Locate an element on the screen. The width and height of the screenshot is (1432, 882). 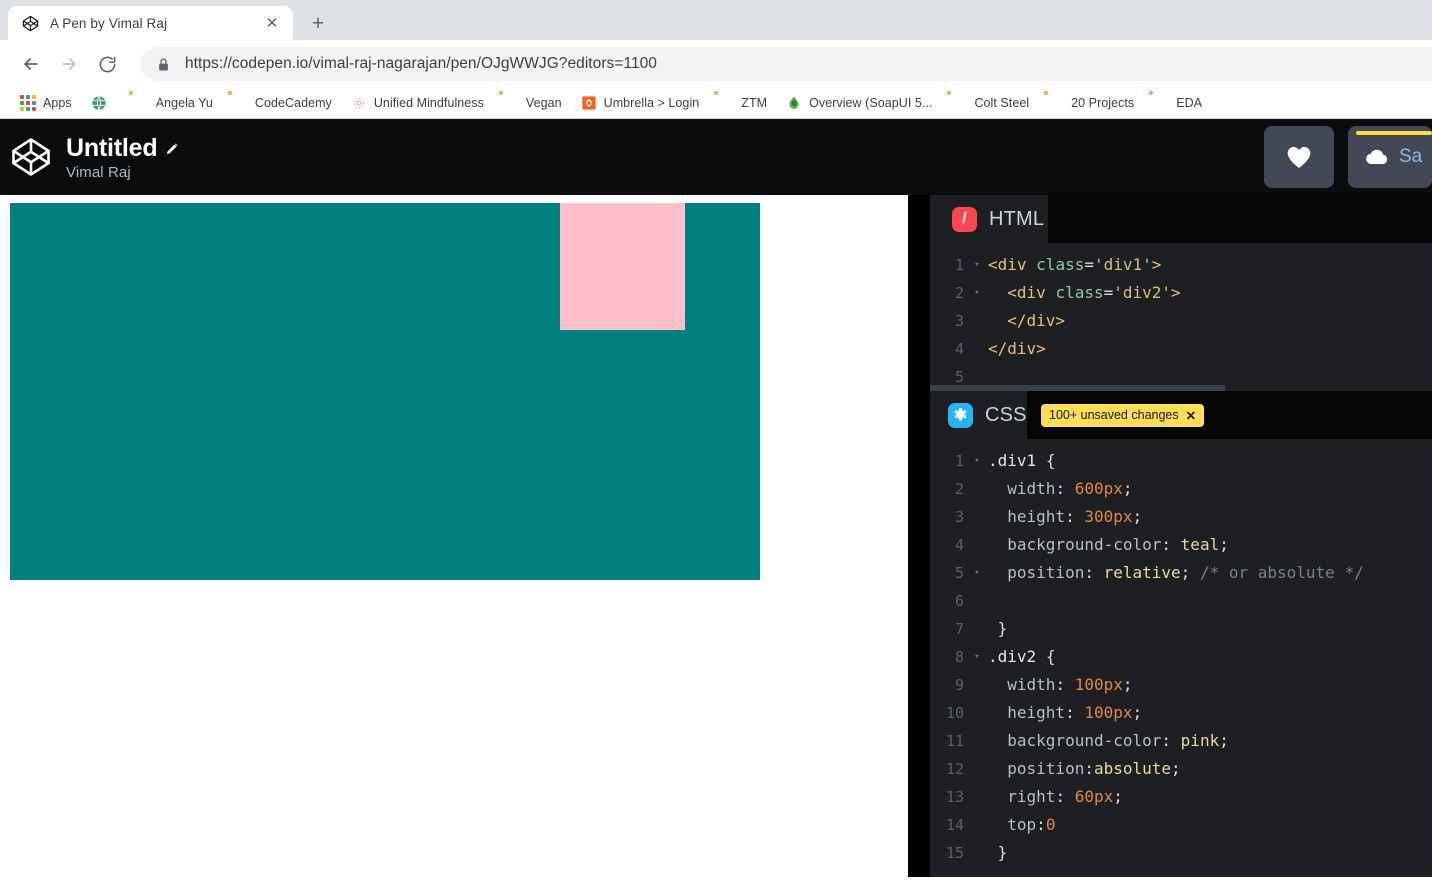
code-line: 4 </div> is located at coordinates (1181, 349).